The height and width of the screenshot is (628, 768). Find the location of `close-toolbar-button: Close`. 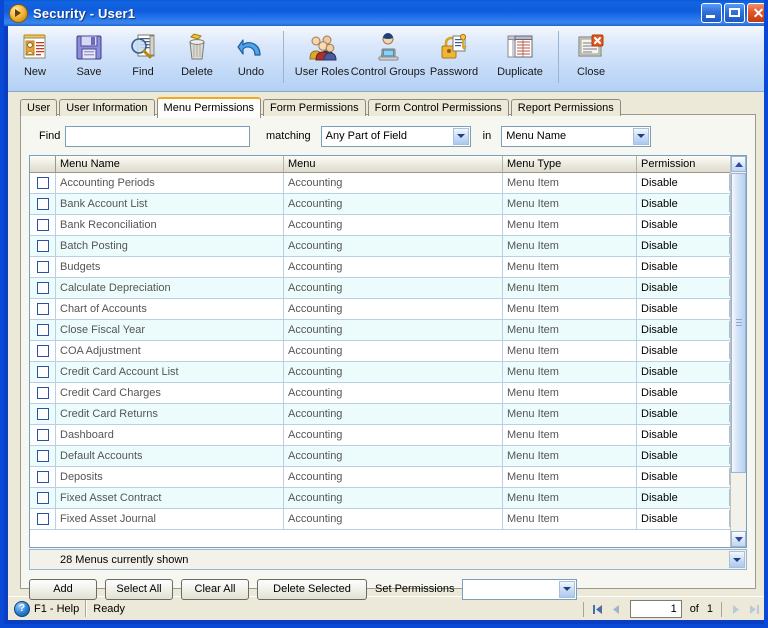

close-toolbar-button: Close is located at coordinates (591, 53).